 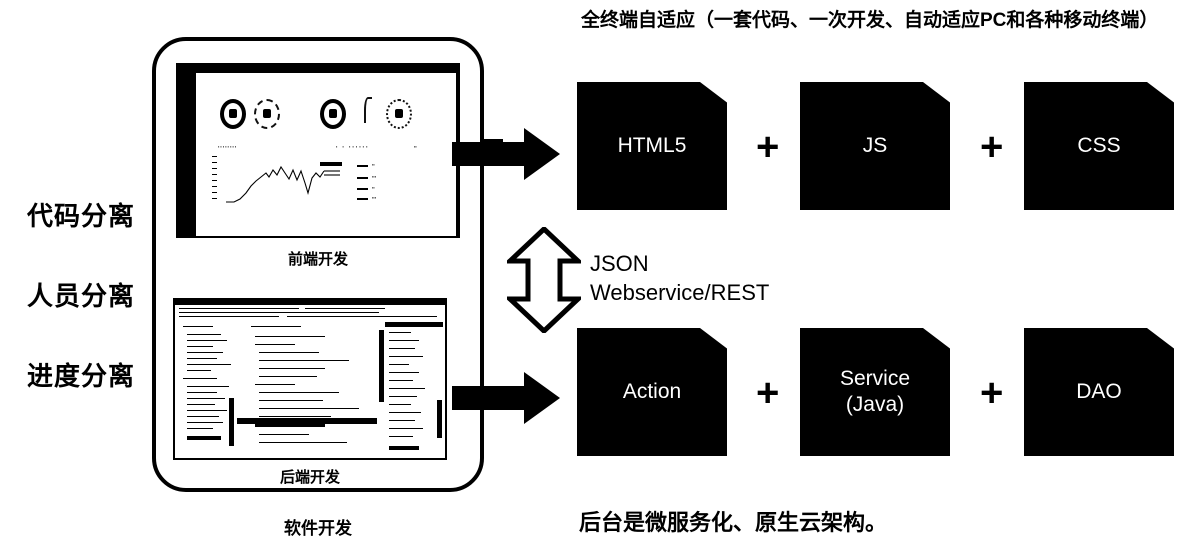 I want to click on chart-legend-item-1: ▪▪, so click(x=373, y=164).